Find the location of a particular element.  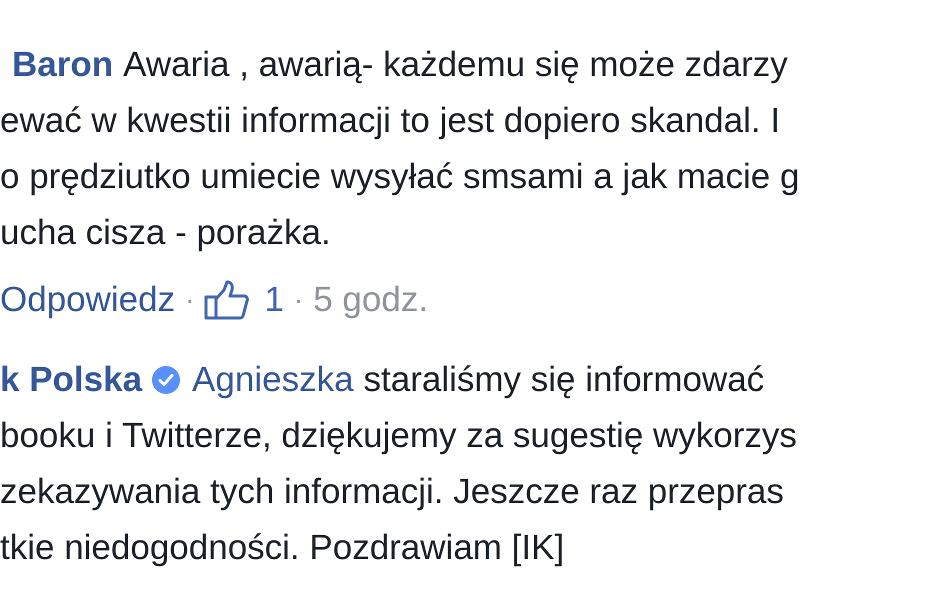

reply-link: Odpowiedz is located at coordinates (88, 300).